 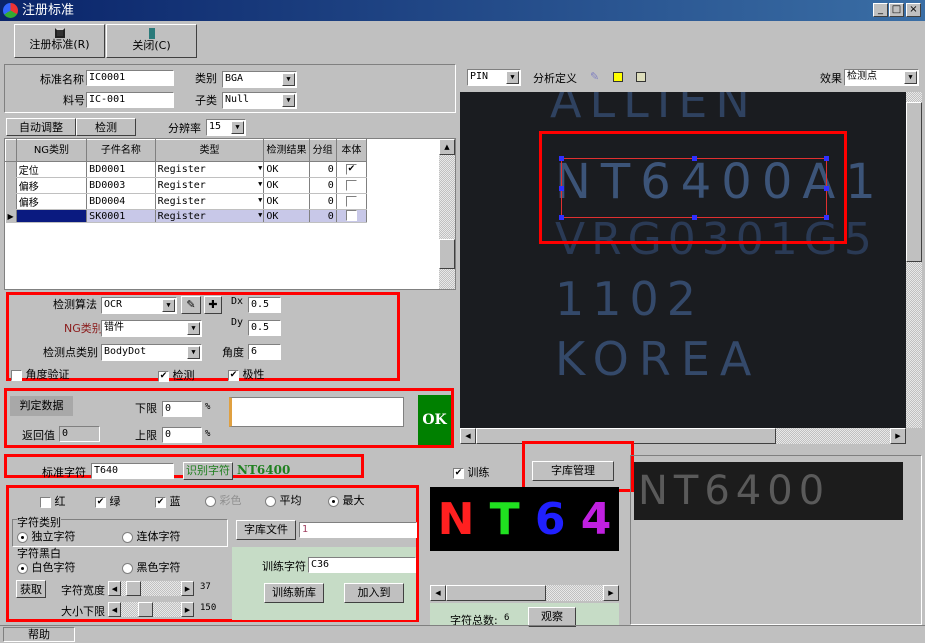 What do you see at coordinates (223, 500) in the screenshot?
I see `color-radio: 彩色` at bounding box center [223, 500].